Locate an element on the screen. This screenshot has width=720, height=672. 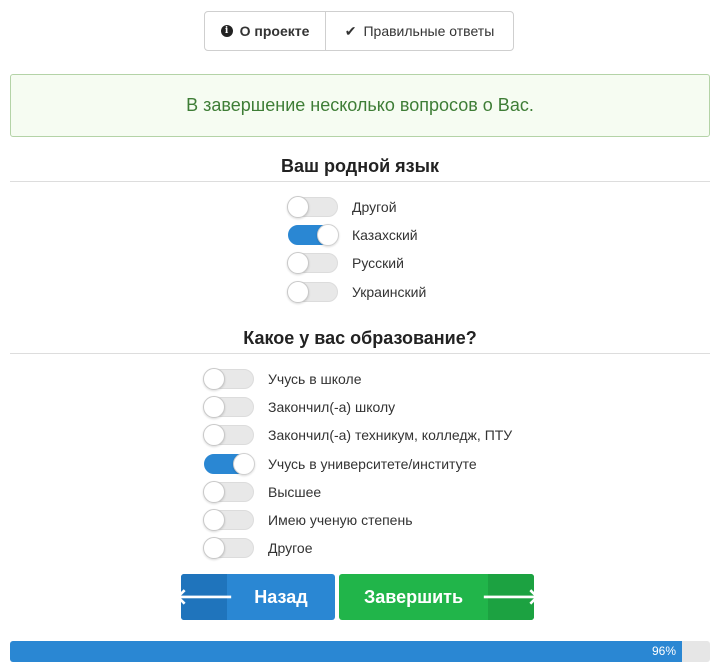
correct-answers-label: Правильные ответы is located at coordinates (429, 31).